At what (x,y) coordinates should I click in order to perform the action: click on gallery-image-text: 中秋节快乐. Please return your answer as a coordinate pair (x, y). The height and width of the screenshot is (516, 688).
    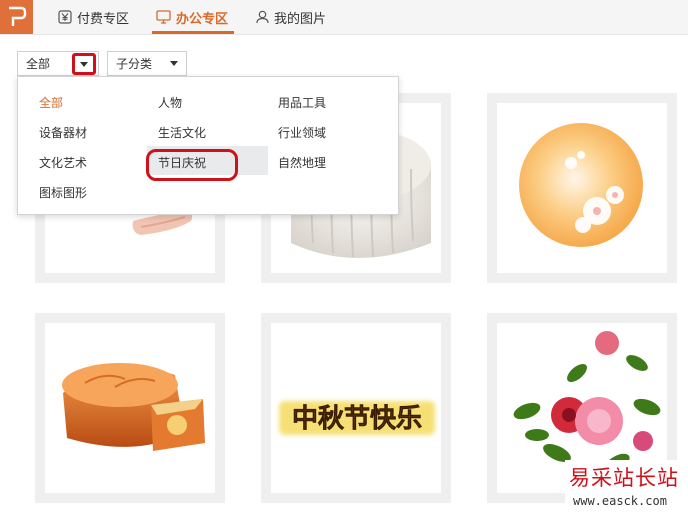
    Looking at the image, I should click on (357, 419).